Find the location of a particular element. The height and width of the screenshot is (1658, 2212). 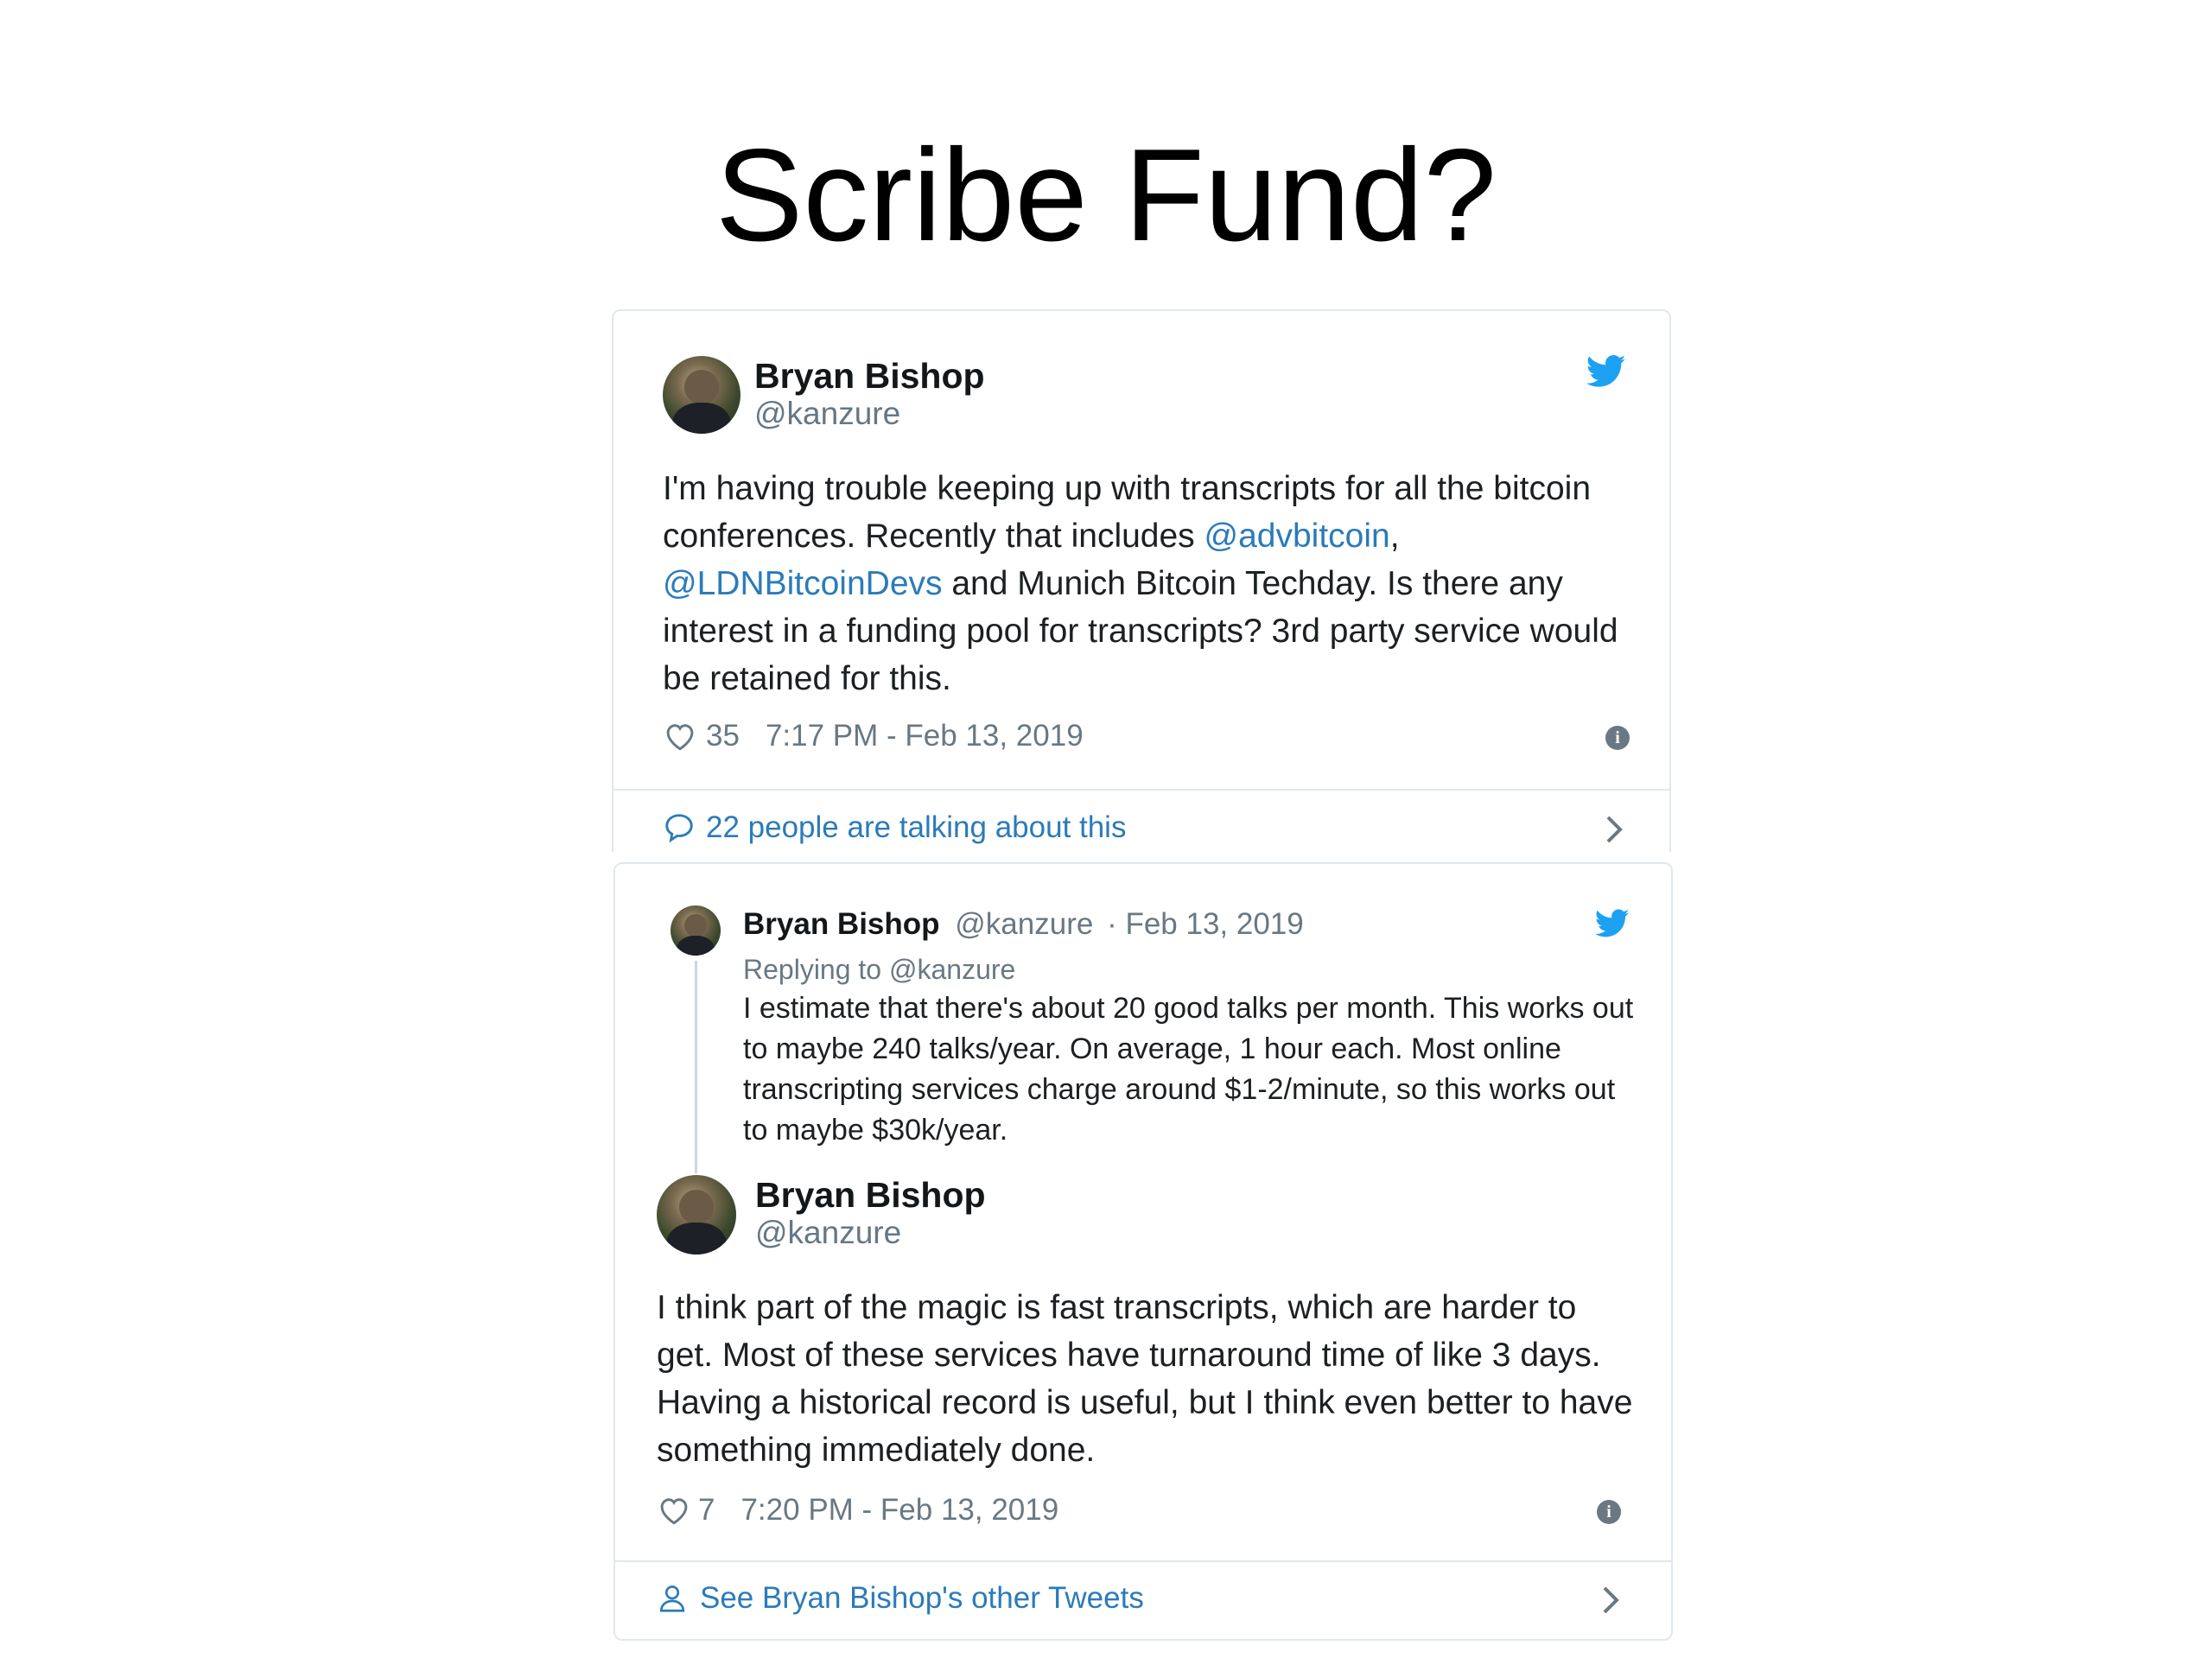

thread-line is located at coordinates (696, 1067).